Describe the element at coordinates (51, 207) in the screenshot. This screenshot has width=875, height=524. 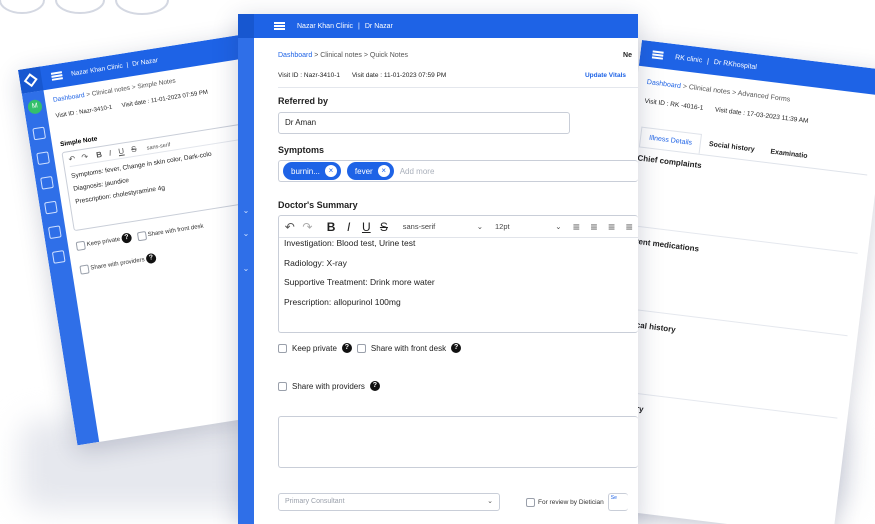
I see `alert-icon` at that location.